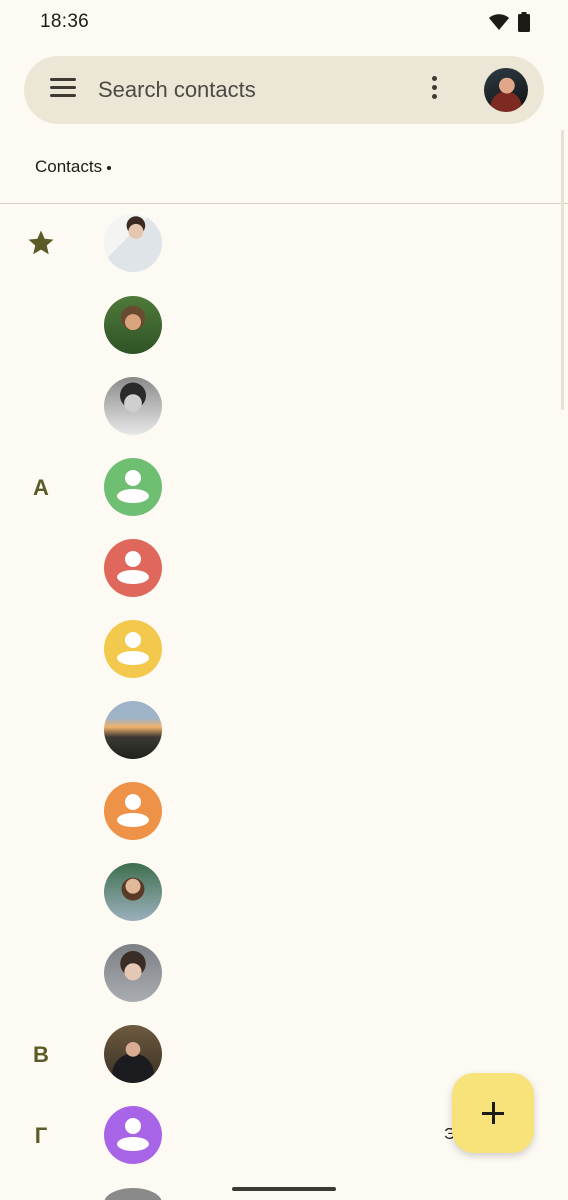  What do you see at coordinates (69, 166) in the screenshot?
I see `contacts-filter-label: Contacts` at bounding box center [69, 166].